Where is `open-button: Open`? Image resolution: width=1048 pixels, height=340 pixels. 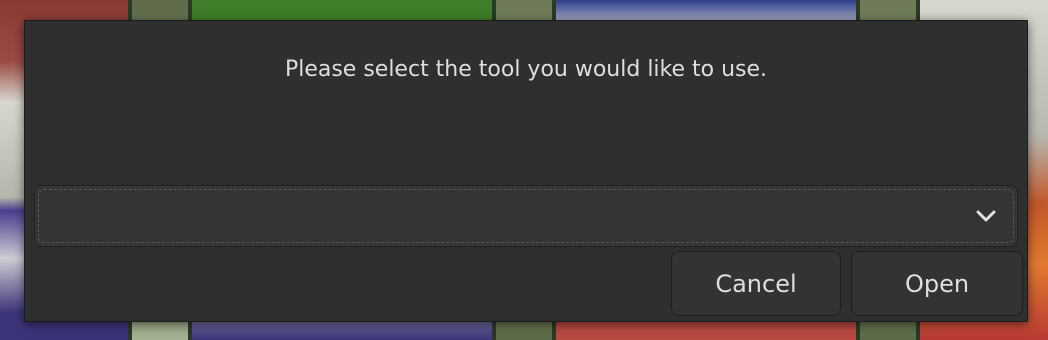 open-button: Open is located at coordinates (937, 283).